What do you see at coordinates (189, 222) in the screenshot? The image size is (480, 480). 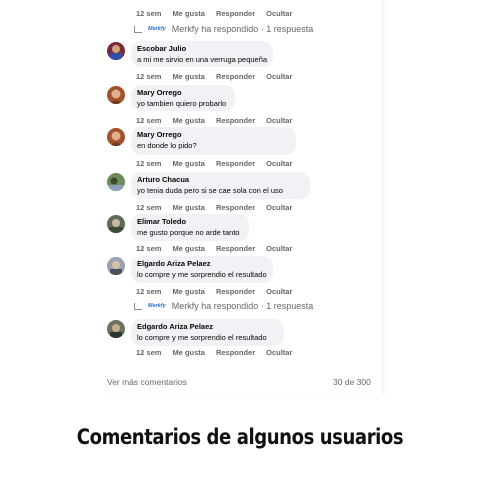 I see `comment-author: Elimar Toledo` at bounding box center [189, 222].